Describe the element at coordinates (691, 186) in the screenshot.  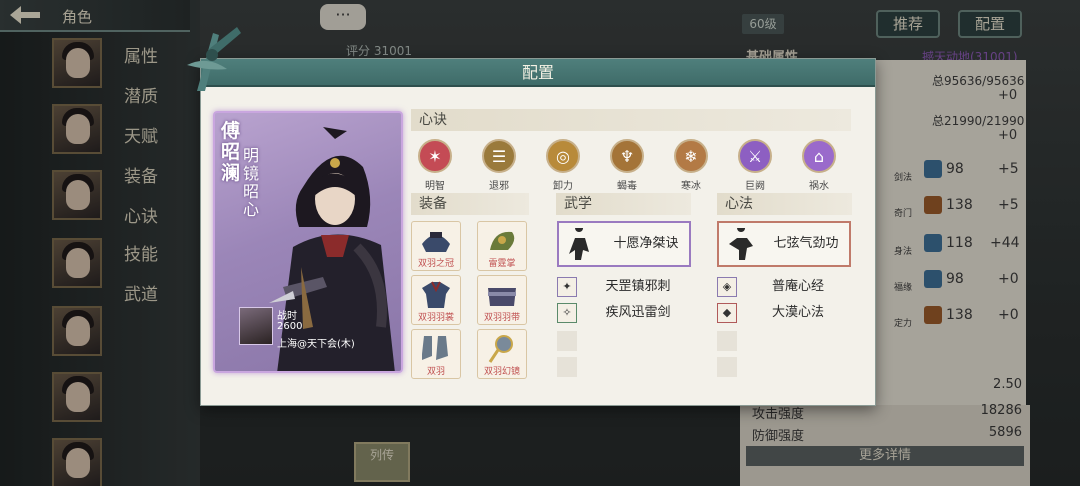
I see `xinjue-skill-label: 寒冰` at that location.